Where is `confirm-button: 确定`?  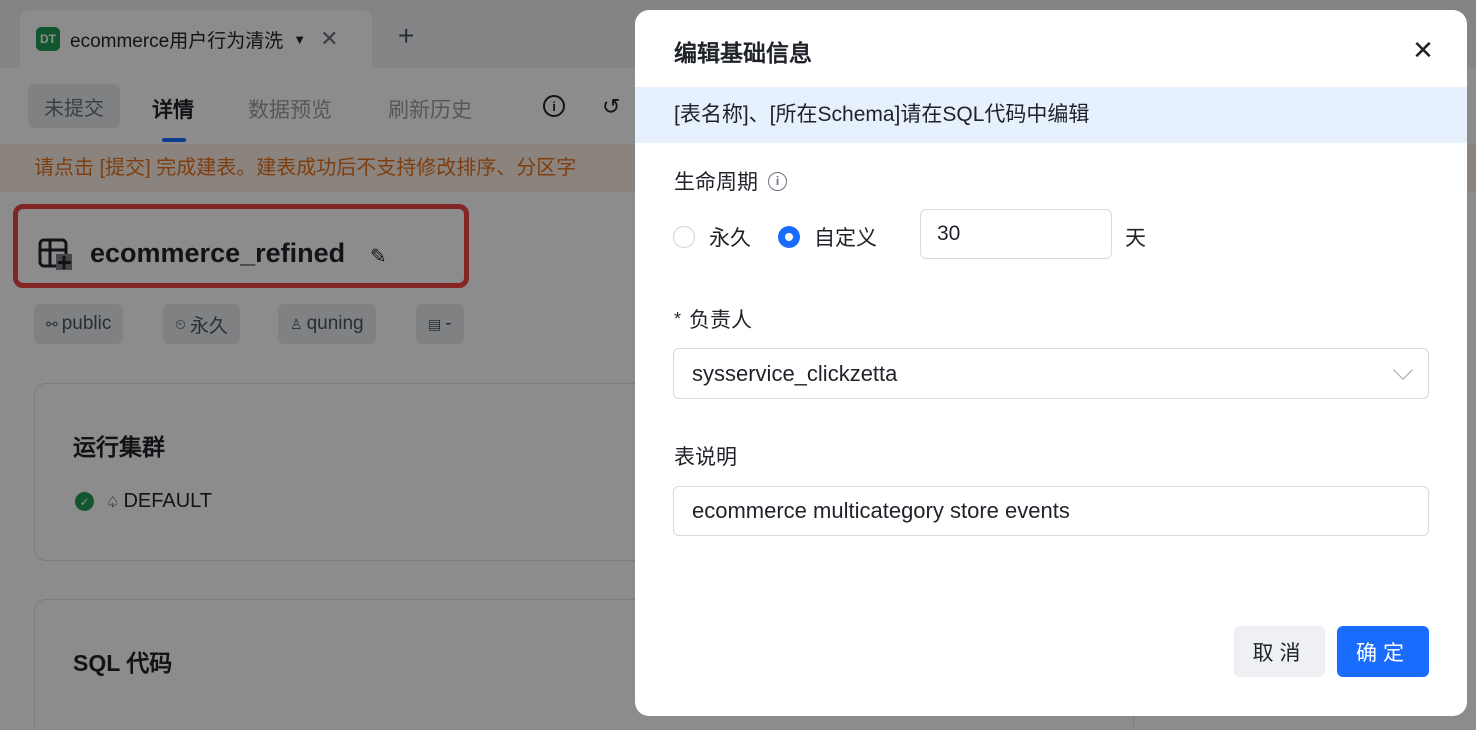 confirm-button: 确定 is located at coordinates (1383, 651).